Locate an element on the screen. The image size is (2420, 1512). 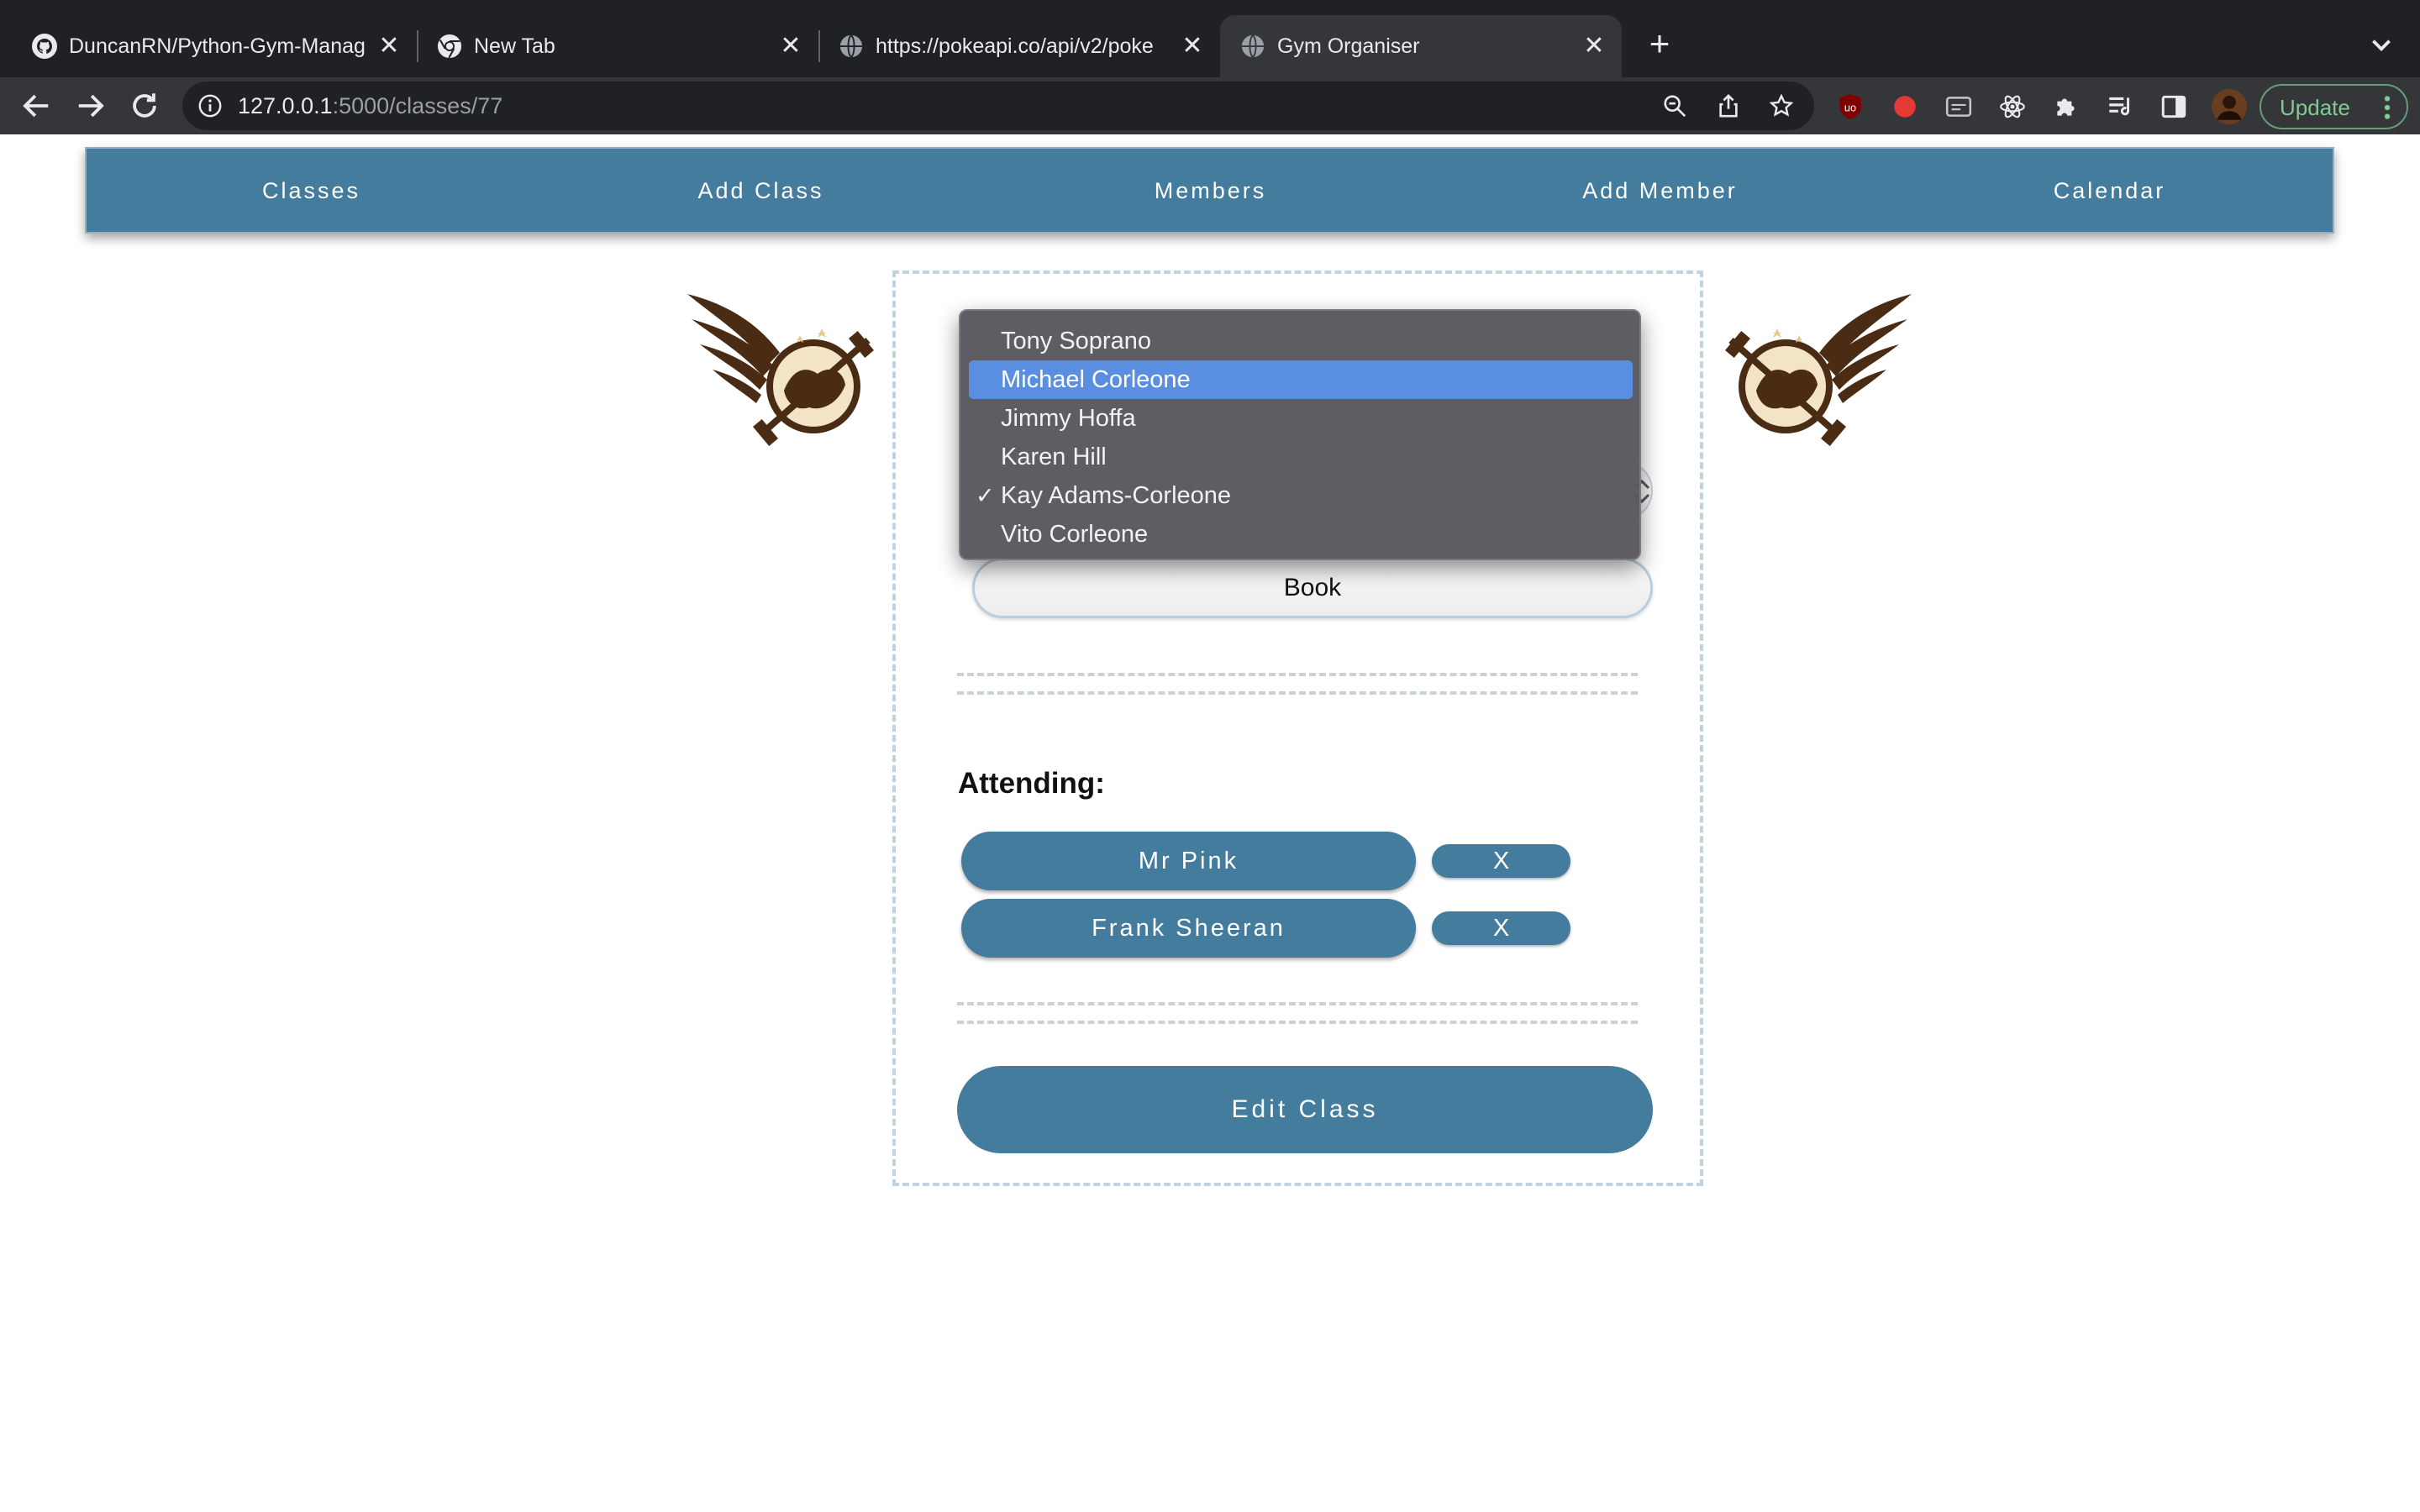
edit-class-button: Edit Class is located at coordinates (1305, 1109).